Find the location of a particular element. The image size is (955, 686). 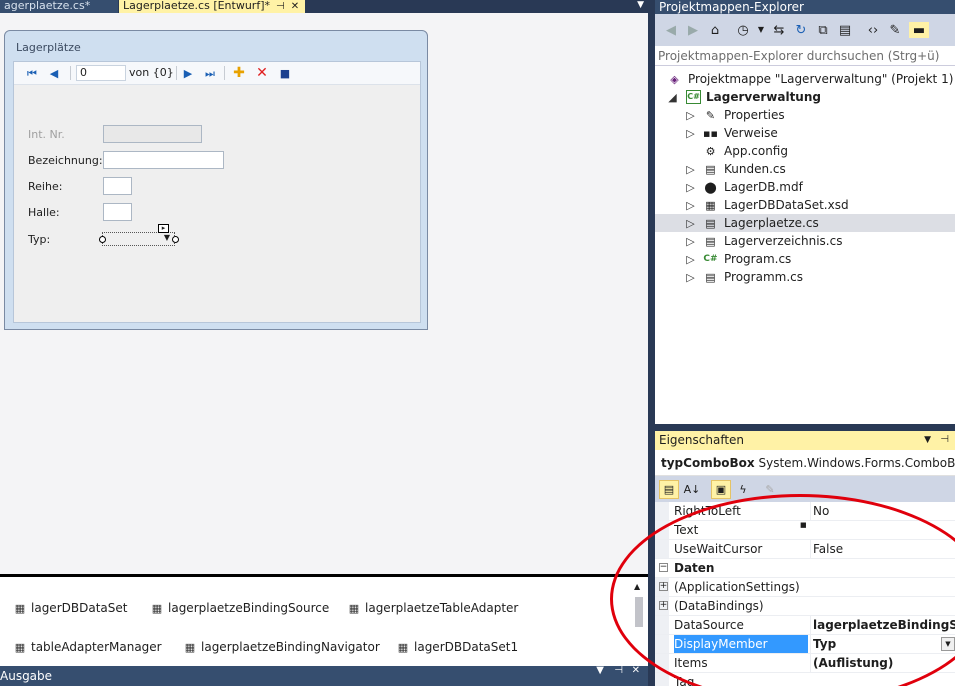

events-icon: ϟ is located at coordinates (743, 489).